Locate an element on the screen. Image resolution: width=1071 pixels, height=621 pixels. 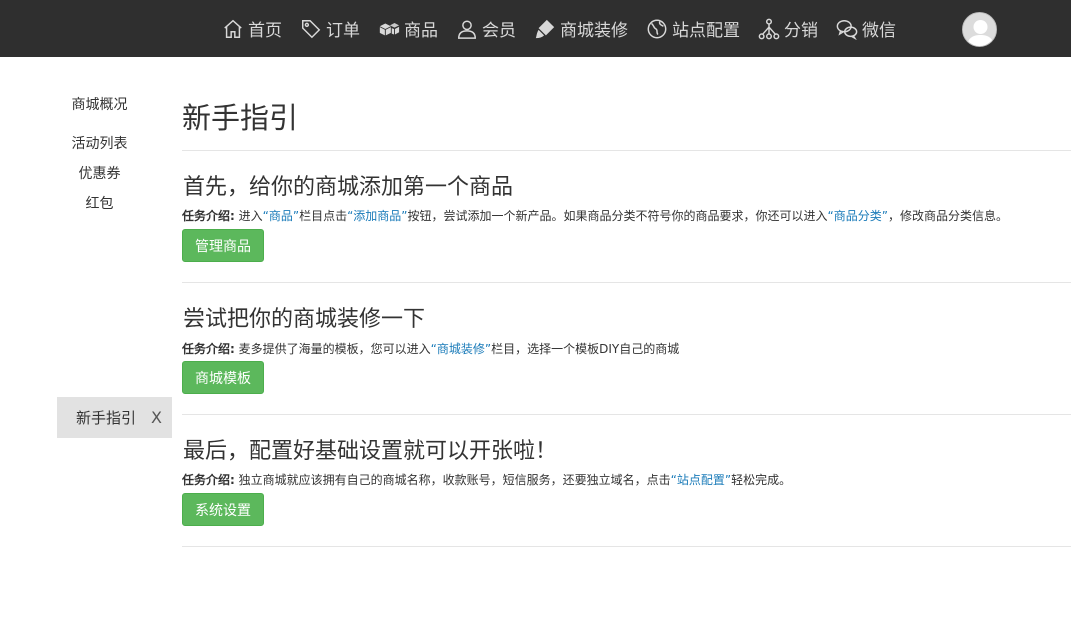
tag-icon is located at coordinates (311, 28).